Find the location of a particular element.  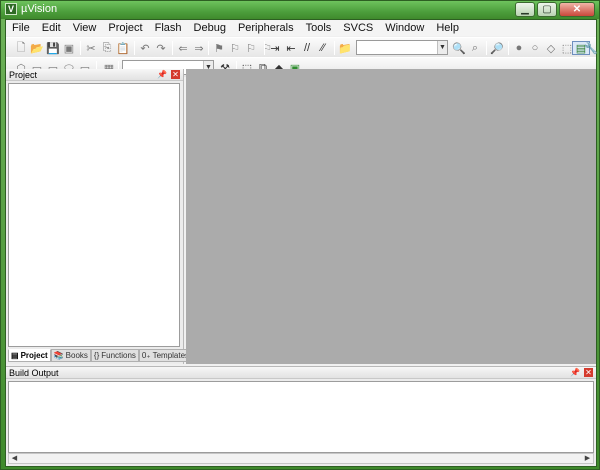

configure-wrench-icon: 🔧 is located at coordinates (591, 48).